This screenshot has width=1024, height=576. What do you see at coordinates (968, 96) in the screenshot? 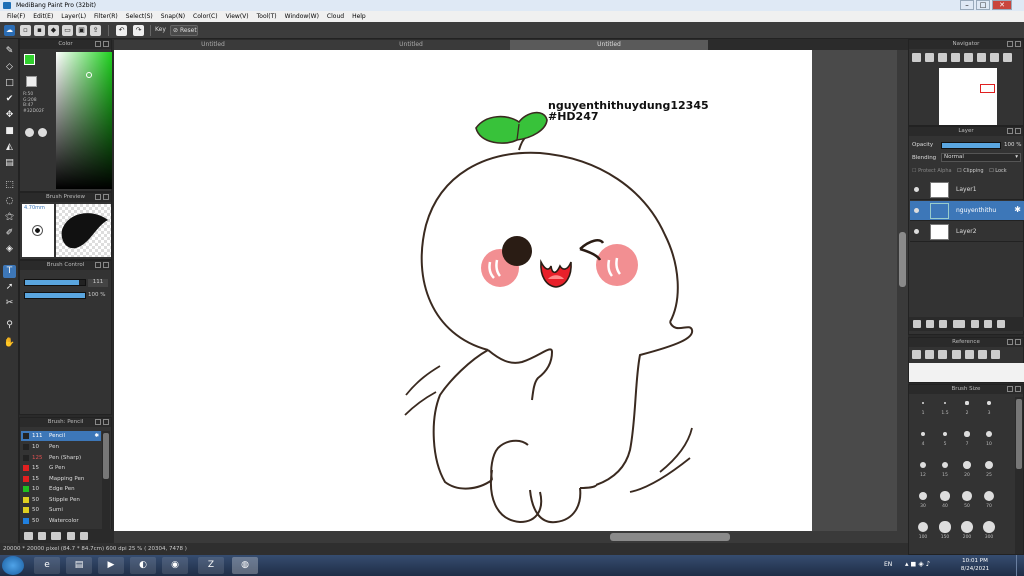
I see `navigator-preview` at bounding box center [968, 96].